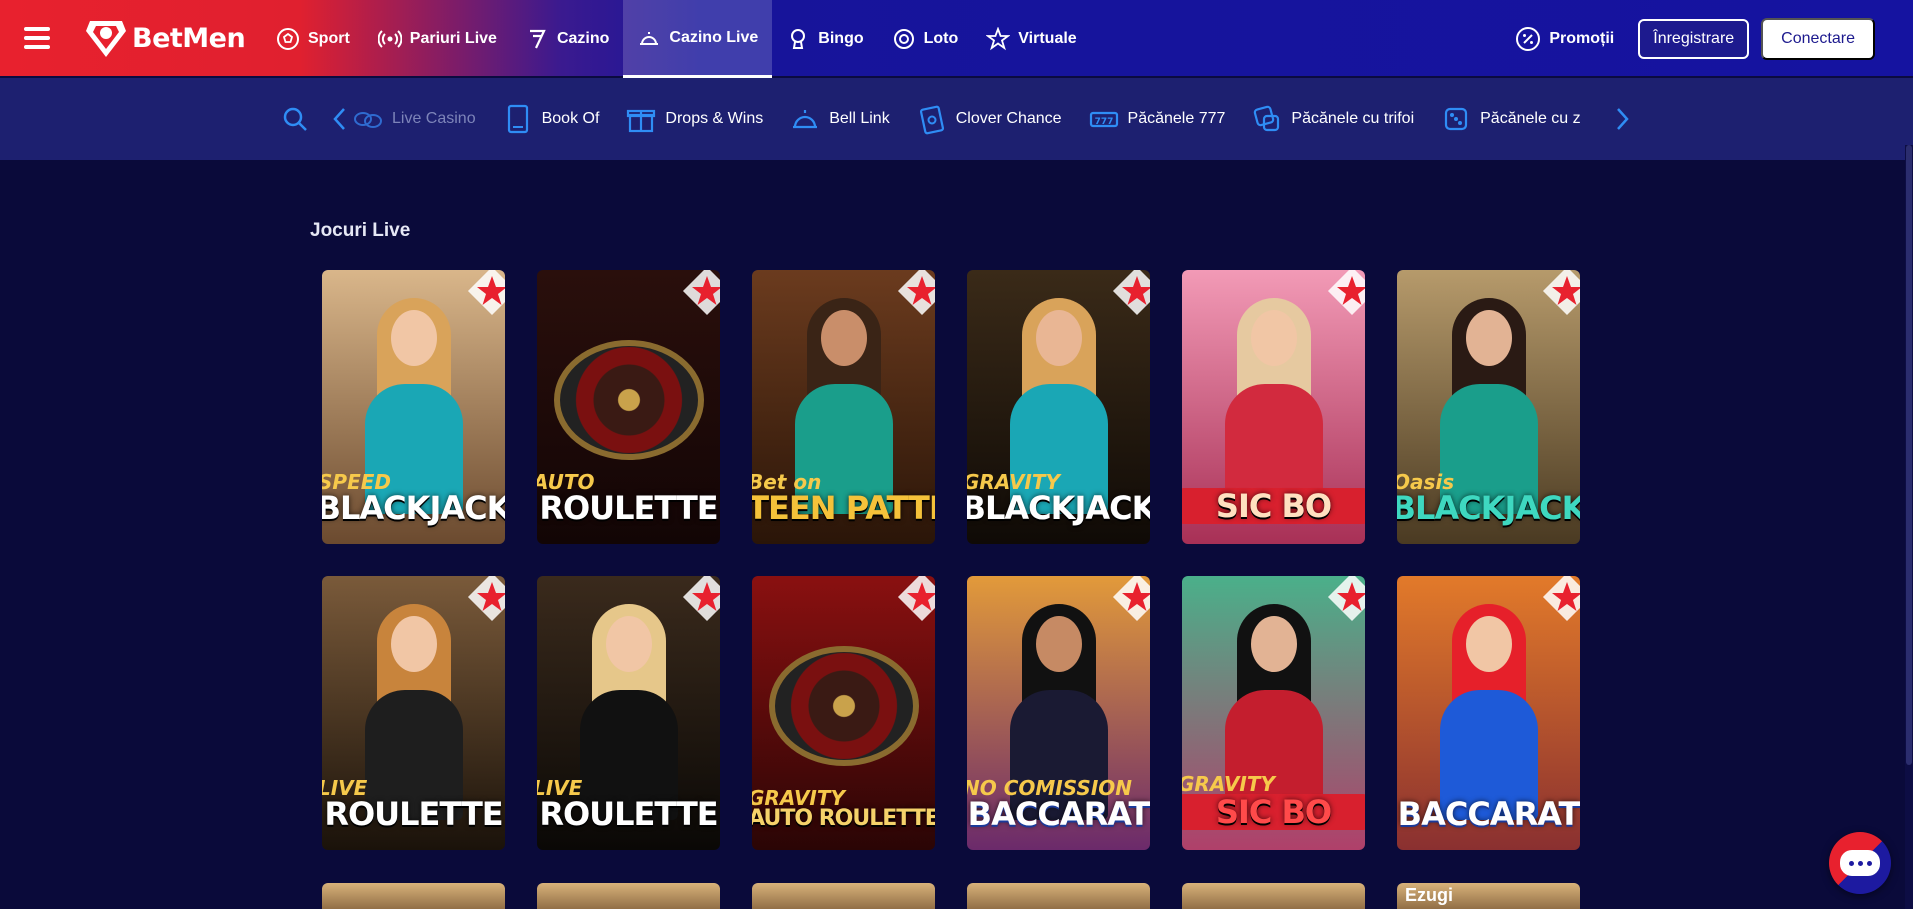  What do you see at coordinates (843, 508) in the screenshot?
I see `game-name: TEEN PATTI` at bounding box center [843, 508].